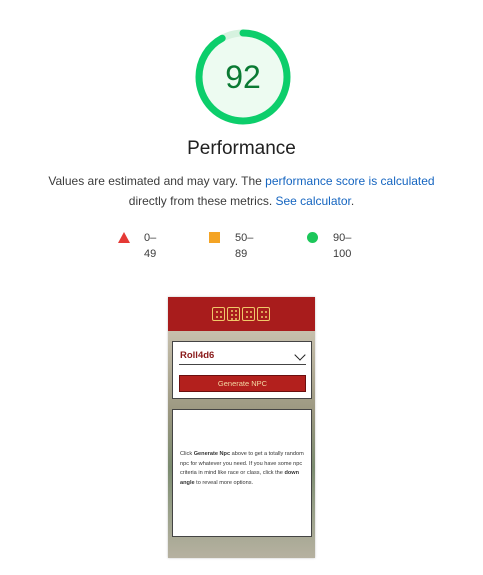 This screenshot has width=483, height=575. Describe the element at coordinates (197, 355) in the screenshot. I see `generator-select-value: Roll4d6` at that location.